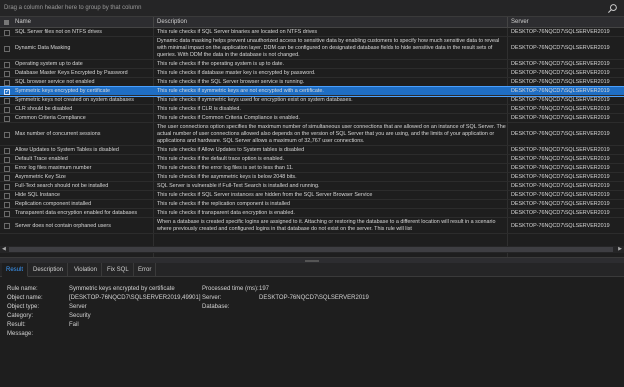 This screenshot has width=624, height=387. I want to click on rule-name-cell: Symmetric keys encrypted by certificate, so click(62, 91).